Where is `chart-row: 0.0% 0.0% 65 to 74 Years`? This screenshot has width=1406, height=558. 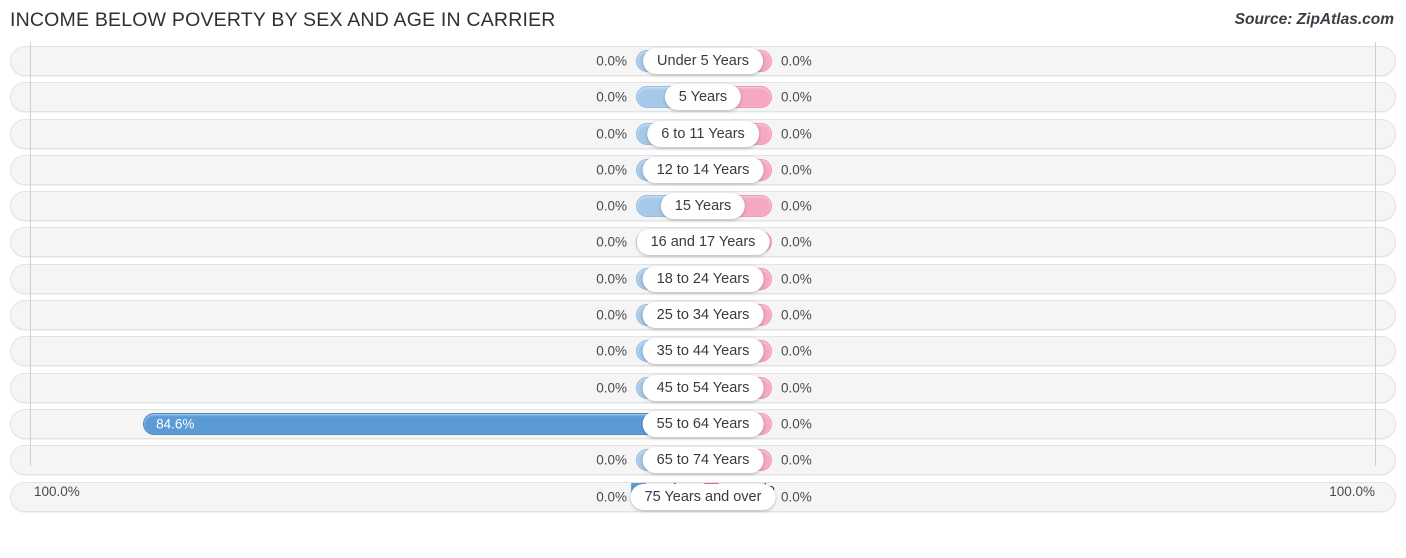 chart-row: 0.0% 0.0% 65 to 74 Years is located at coordinates (703, 460).